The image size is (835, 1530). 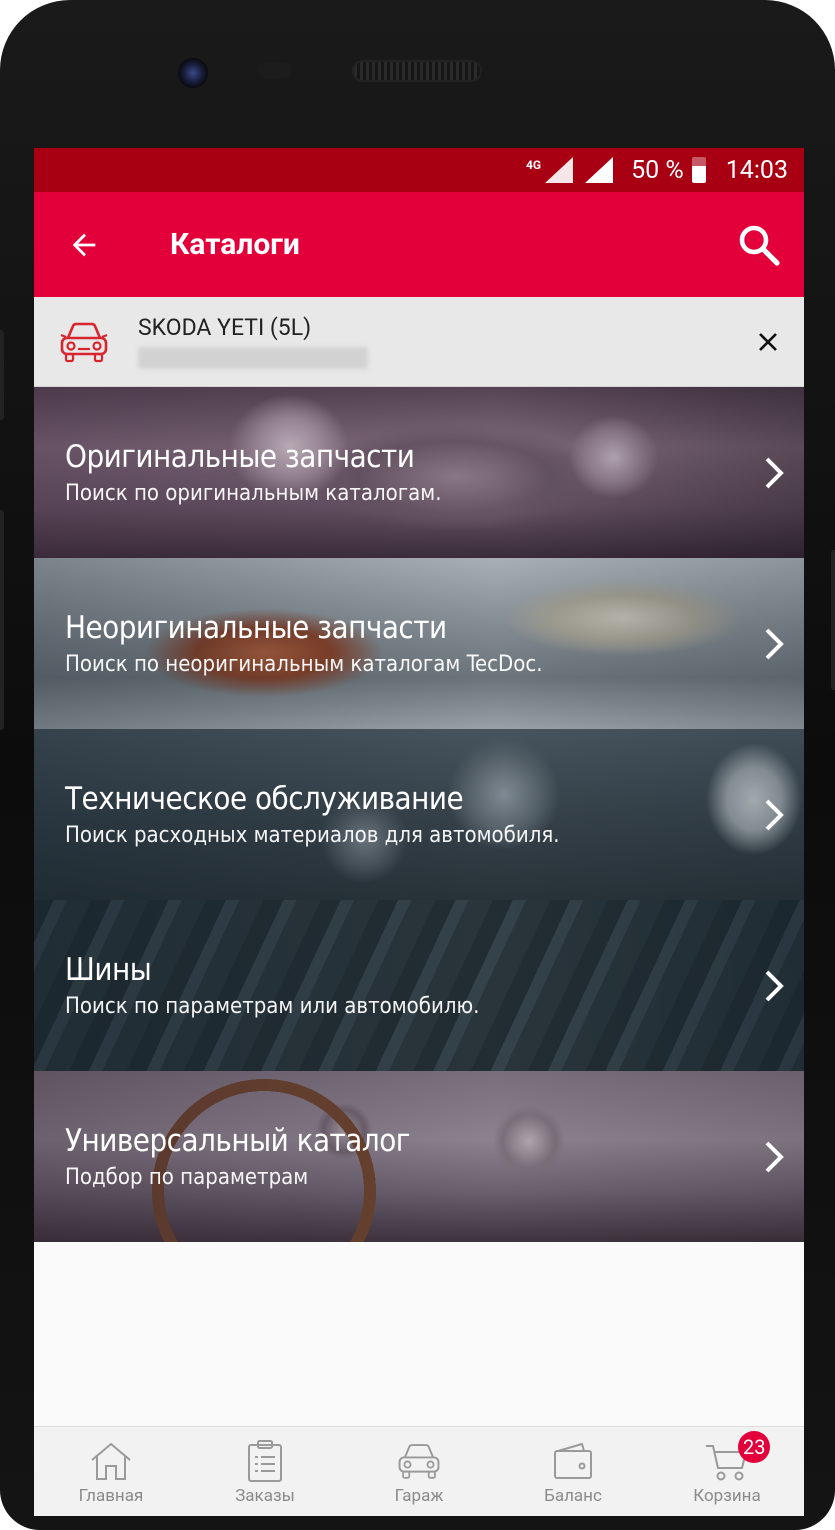 I want to click on nav-balance: Баланс, so click(x=573, y=1471).